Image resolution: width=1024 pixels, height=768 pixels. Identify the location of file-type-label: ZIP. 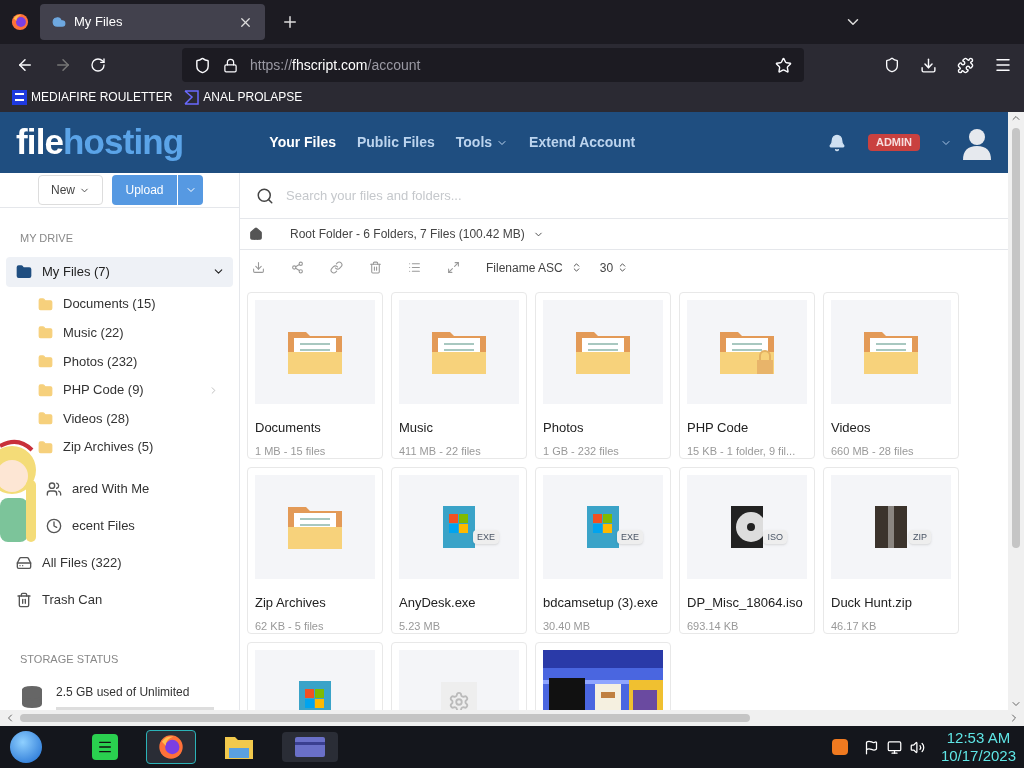
(920, 537).